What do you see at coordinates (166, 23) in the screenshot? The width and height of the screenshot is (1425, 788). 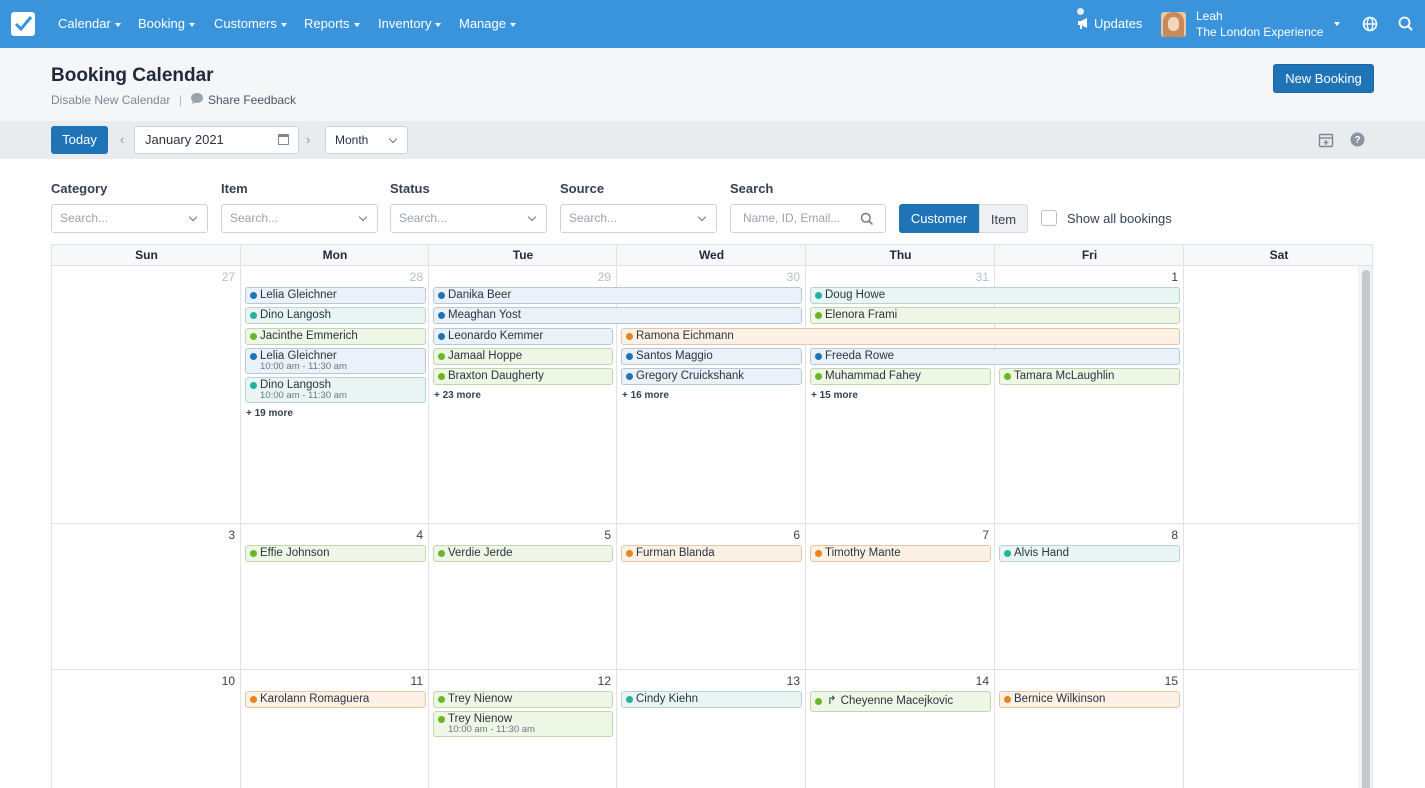 I see `nav-booking: Booking` at bounding box center [166, 23].